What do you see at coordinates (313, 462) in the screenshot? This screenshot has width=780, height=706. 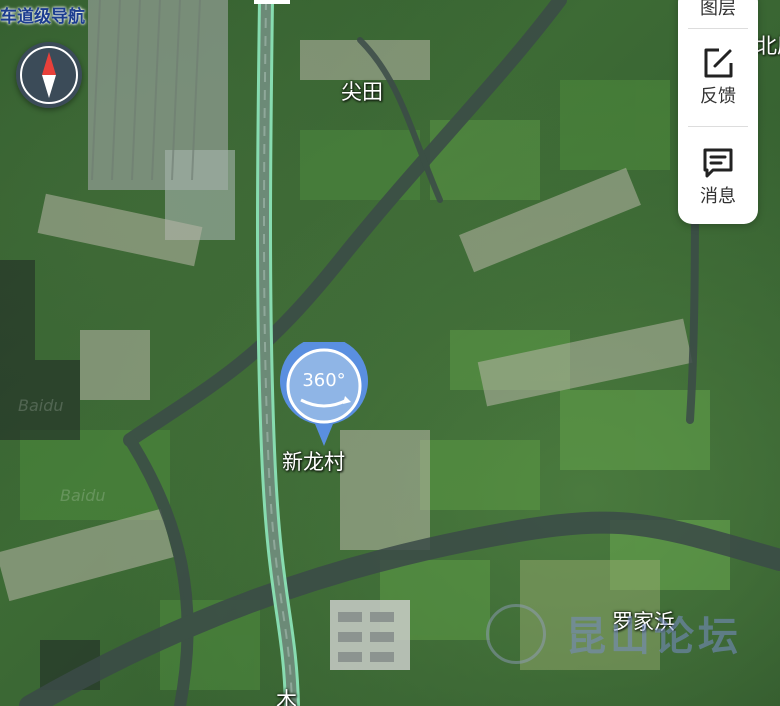 I see `place-label-xinlongcun: 新龙村` at bounding box center [313, 462].